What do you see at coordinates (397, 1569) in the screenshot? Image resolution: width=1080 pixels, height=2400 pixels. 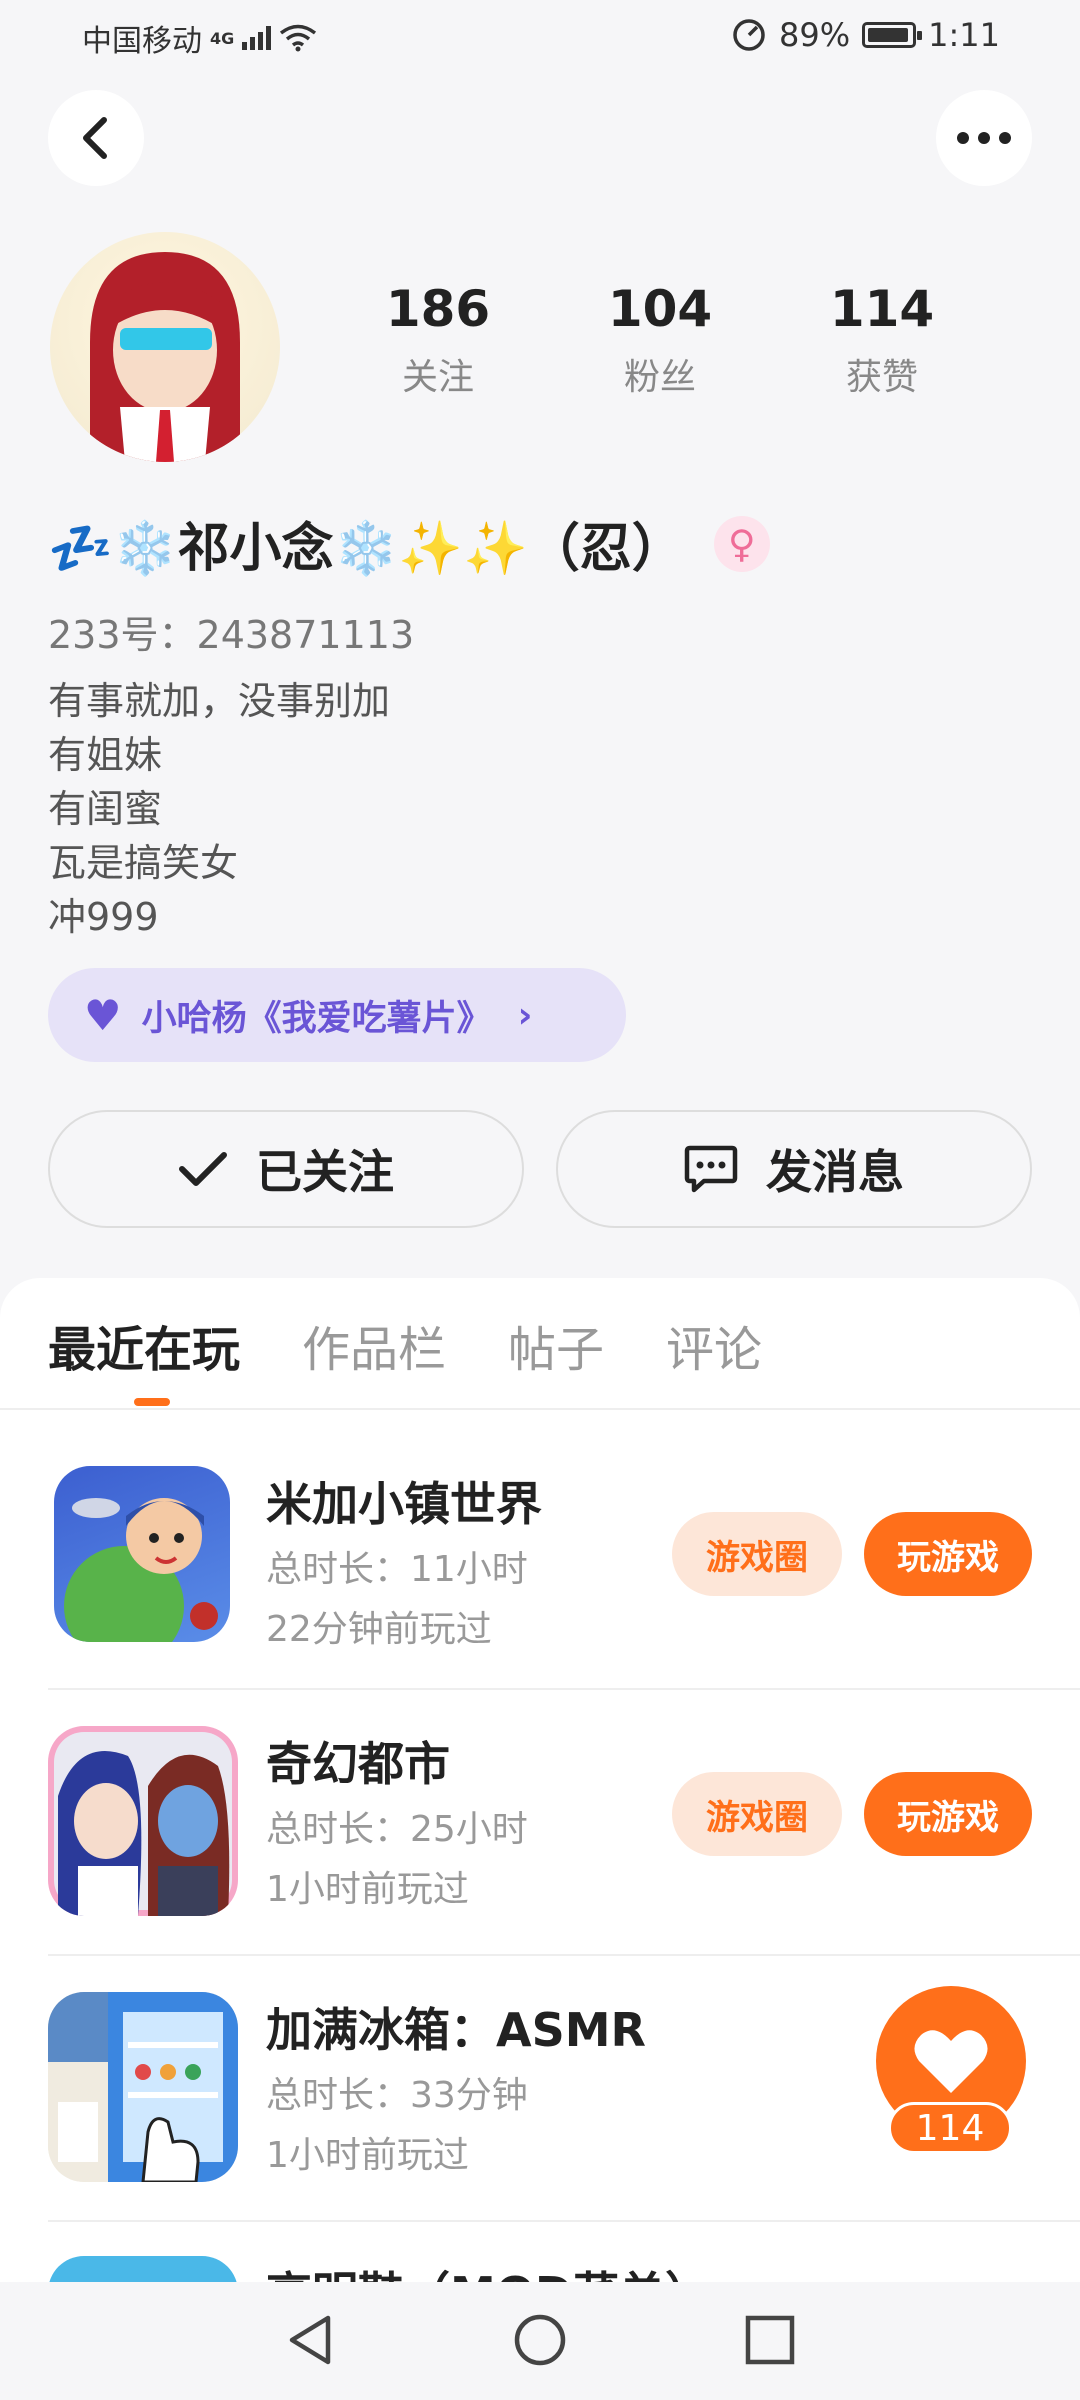 I see `game-duration: 总时长：11小时` at bounding box center [397, 1569].